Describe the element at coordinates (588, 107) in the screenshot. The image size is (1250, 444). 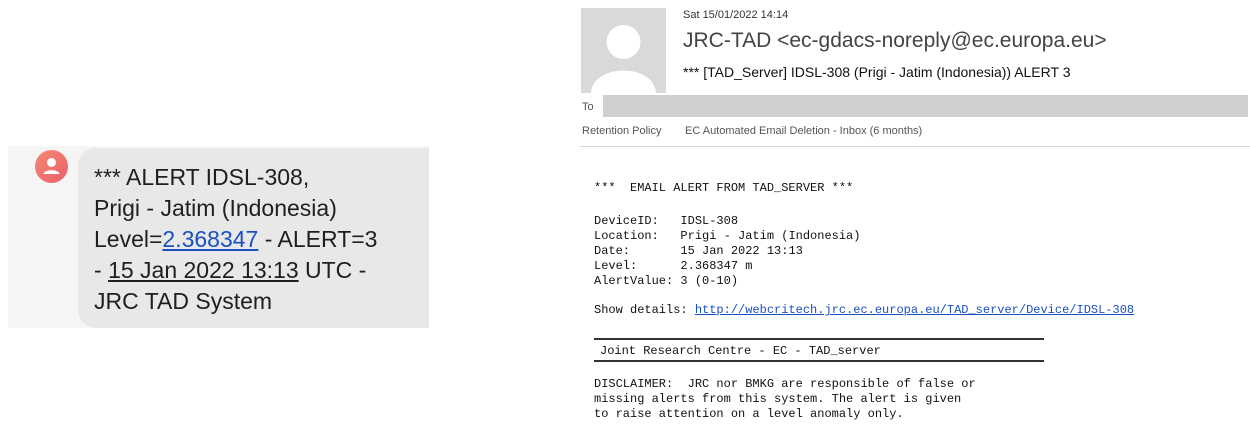
I see `email-to-label: To` at that location.